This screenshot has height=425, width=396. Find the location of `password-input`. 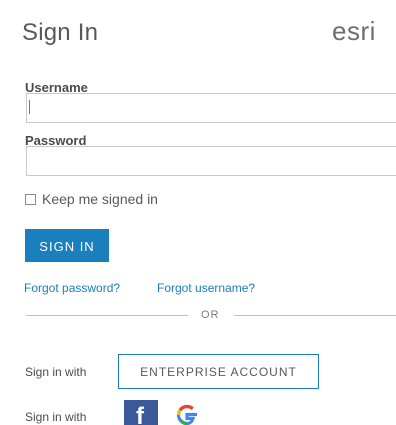

password-input is located at coordinates (211, 161).